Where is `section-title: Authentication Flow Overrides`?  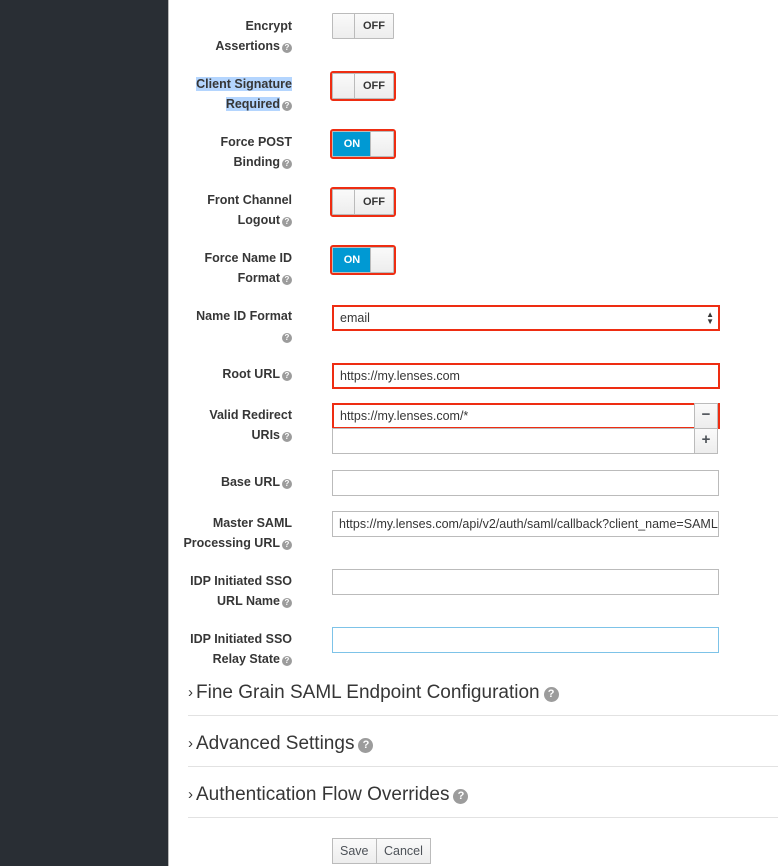 section-title: Authentication Flow Overrides is located at coordinates (323, 794).